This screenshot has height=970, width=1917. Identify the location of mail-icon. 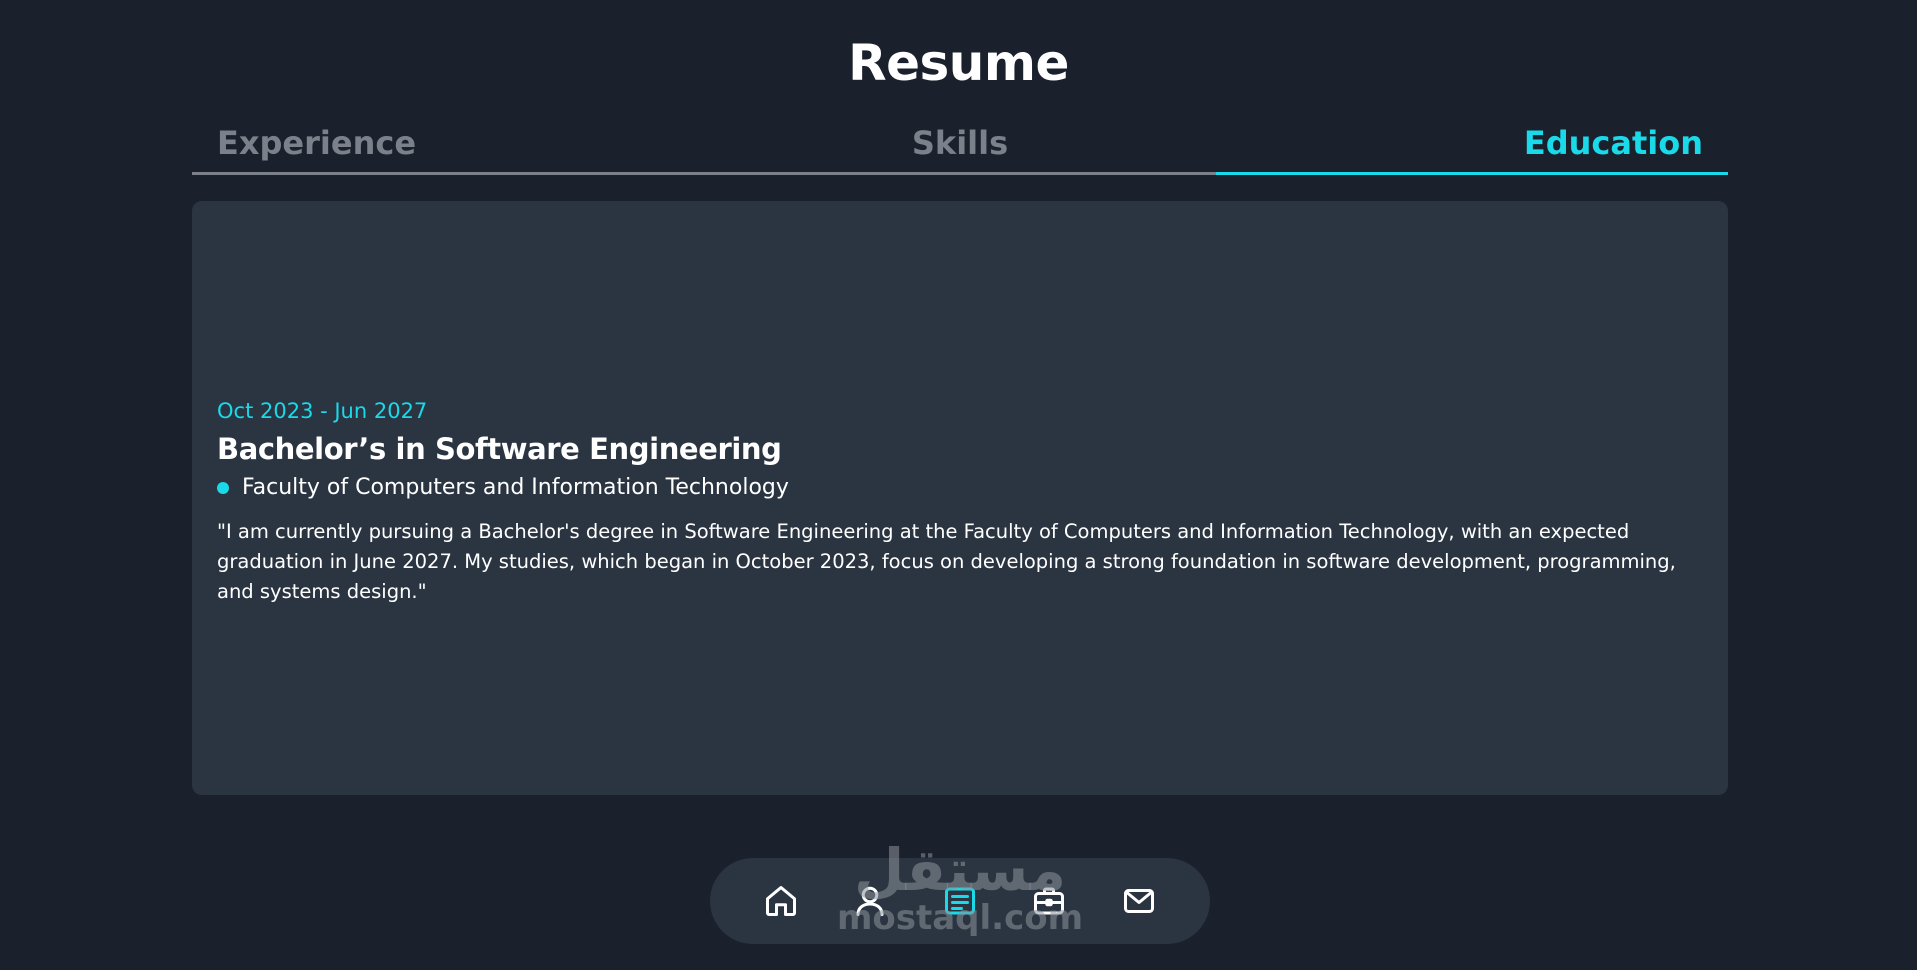
(1139, 901).